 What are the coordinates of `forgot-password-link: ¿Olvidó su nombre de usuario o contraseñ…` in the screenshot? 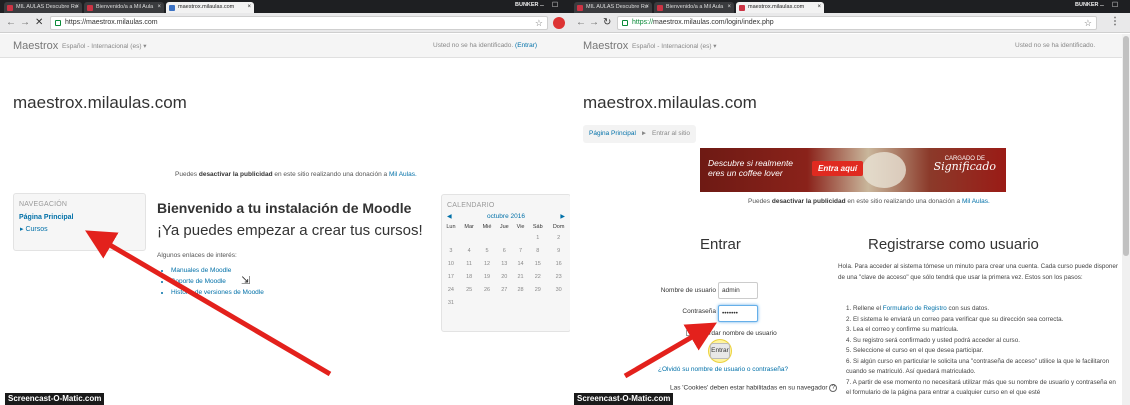 It's located at (723, 369).